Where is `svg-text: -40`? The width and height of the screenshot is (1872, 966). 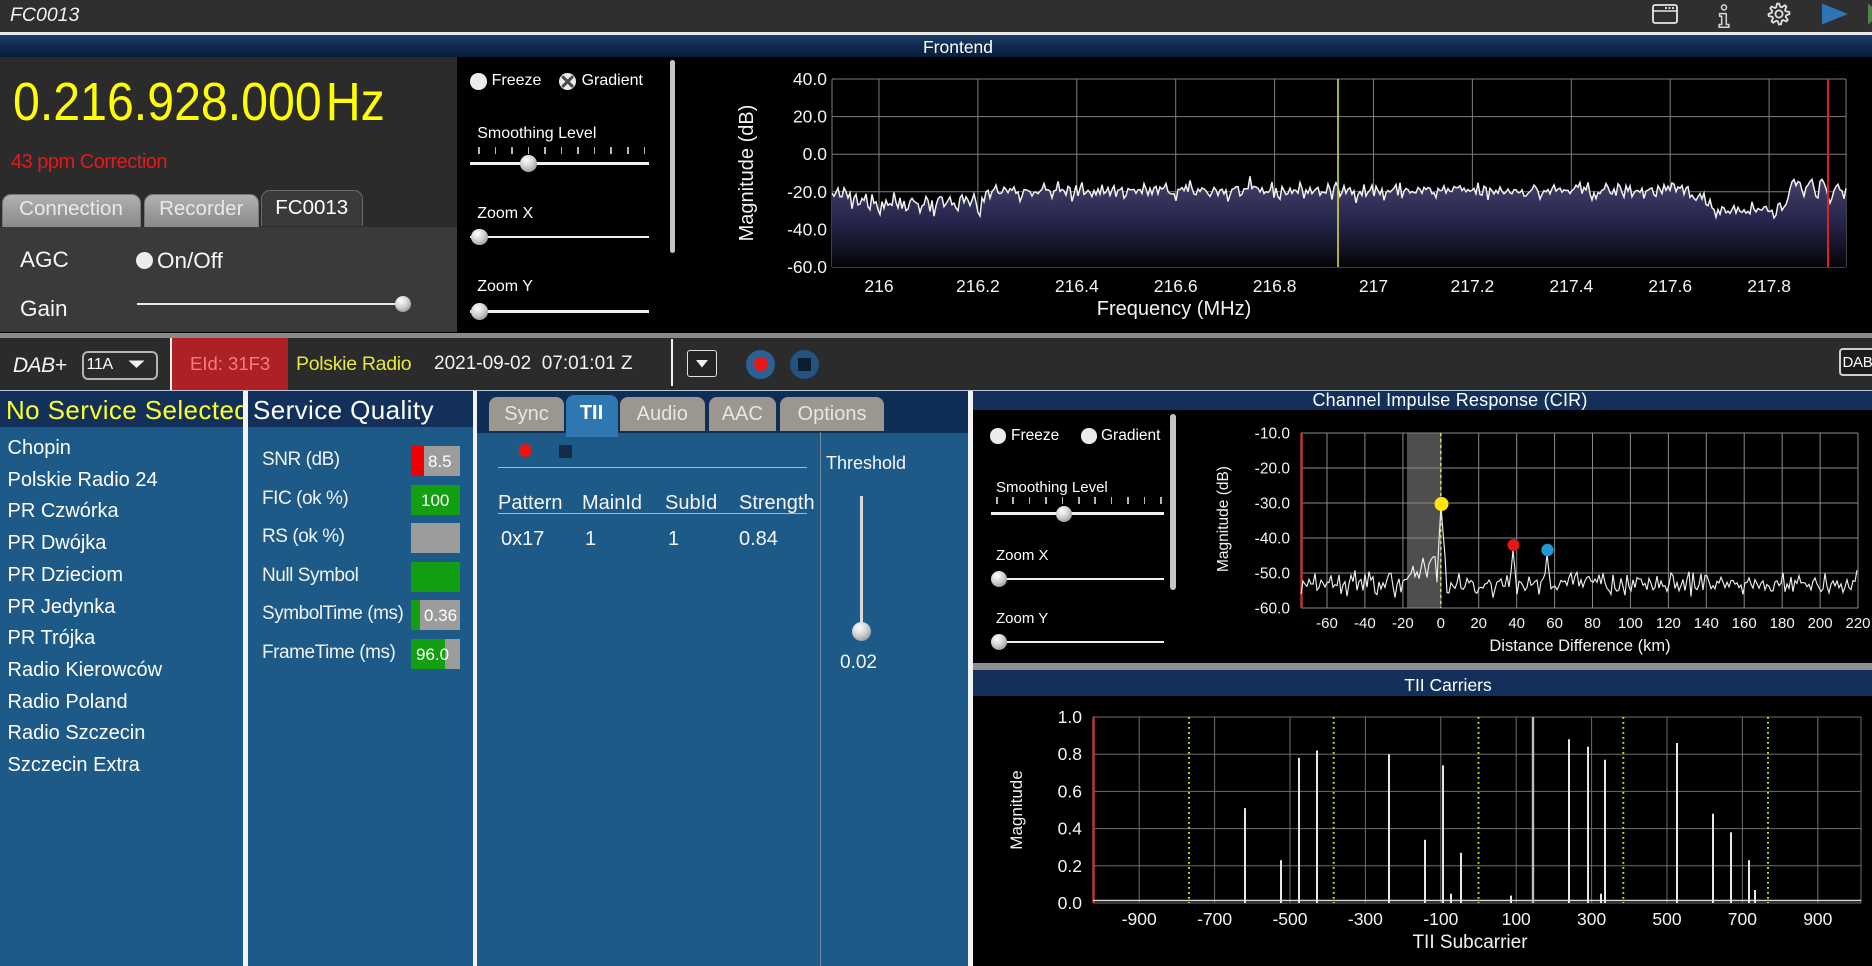
svg-text: -40 is located at coordinates (1365, 623).